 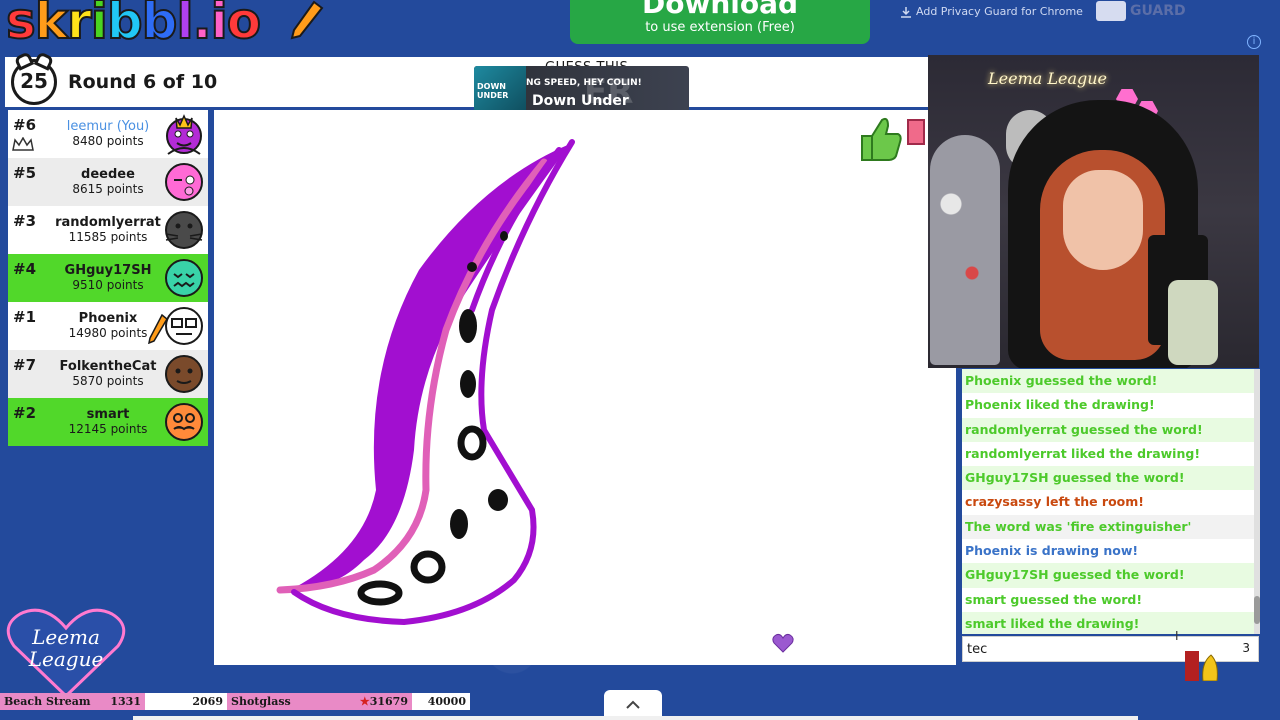 I want to click on thumbs-up-icon, so click(x=893, y=138).